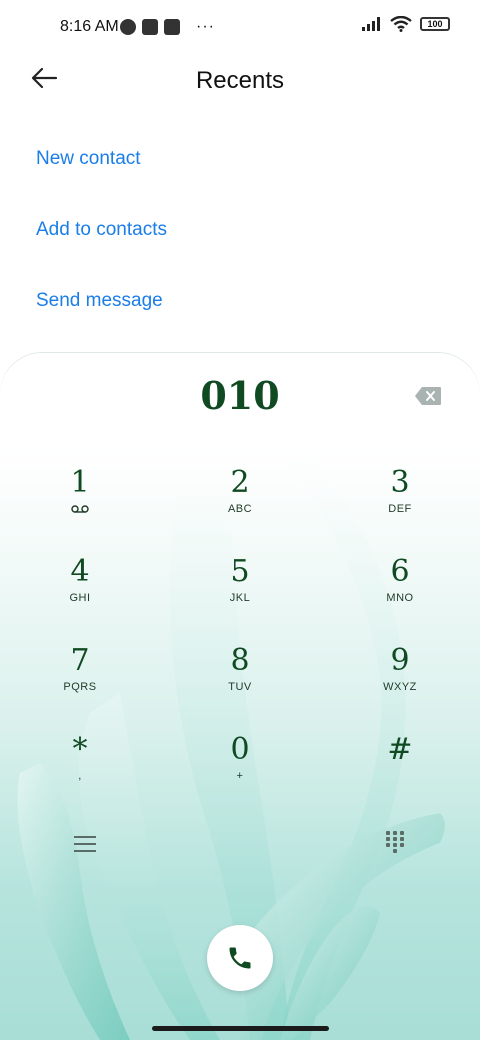  I want to click on dialed-number: 010, so click(240, 395).